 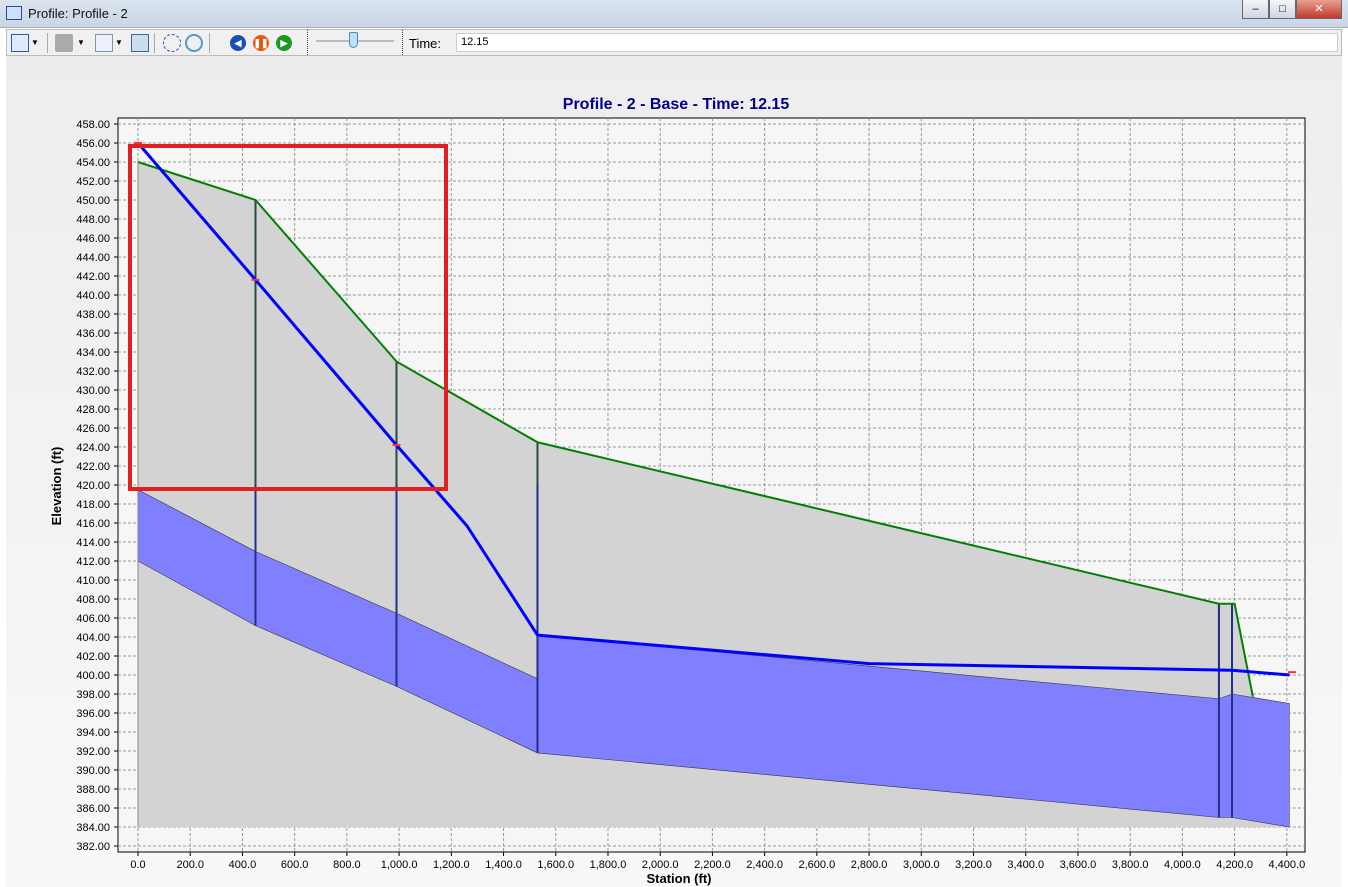 What do you see at coordinates (555, 865) in the screenshot?
I see `x-tick-label: 1,600.0` at bounding box center [555, 865].